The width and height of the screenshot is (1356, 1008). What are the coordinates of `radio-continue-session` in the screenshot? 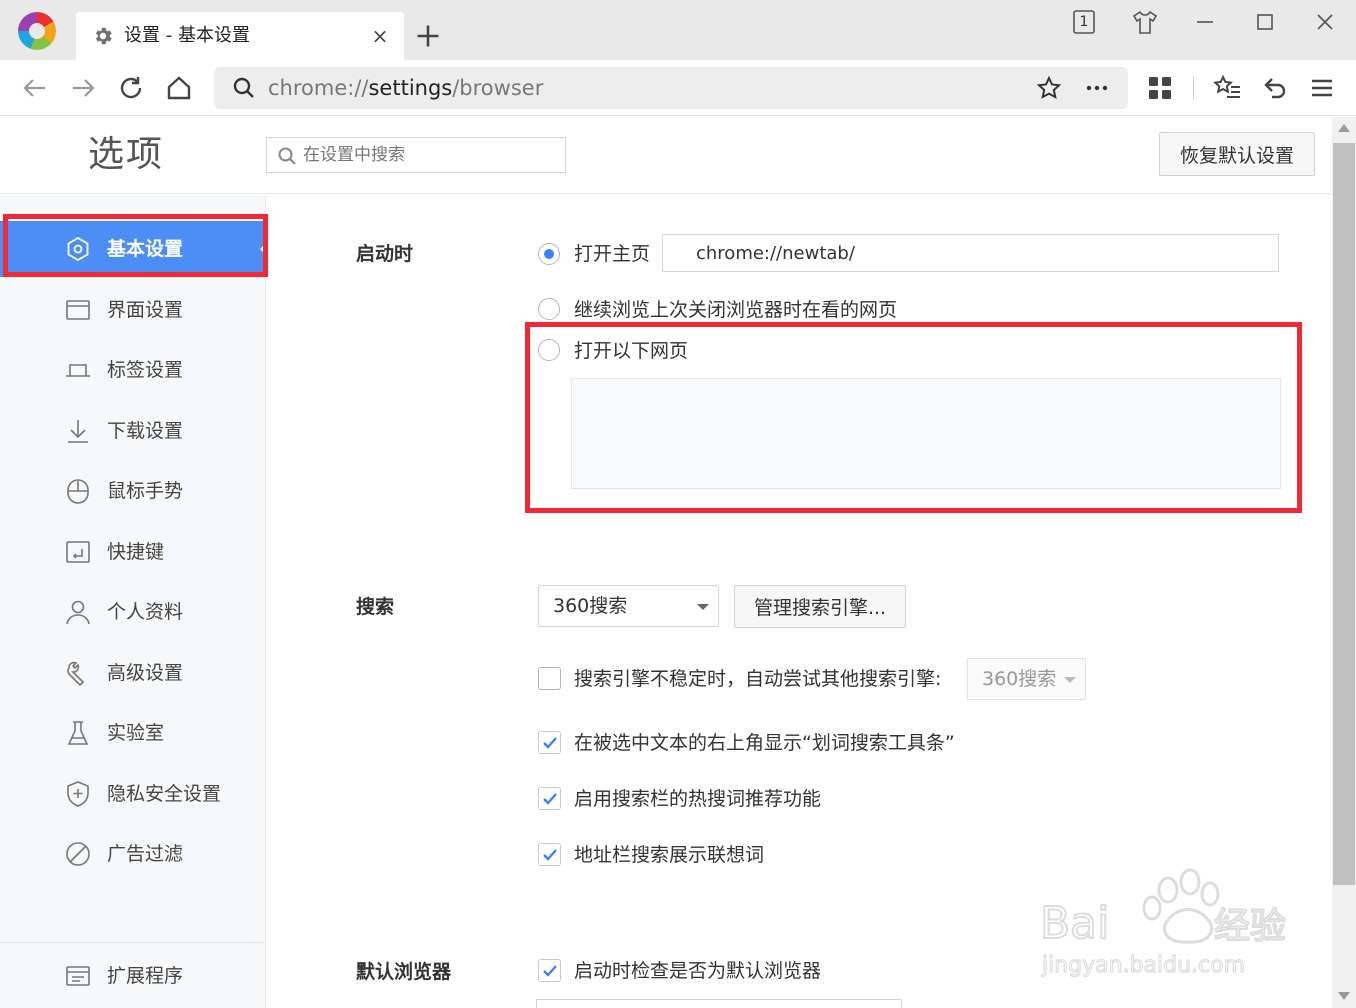 It's located at (549, 309).